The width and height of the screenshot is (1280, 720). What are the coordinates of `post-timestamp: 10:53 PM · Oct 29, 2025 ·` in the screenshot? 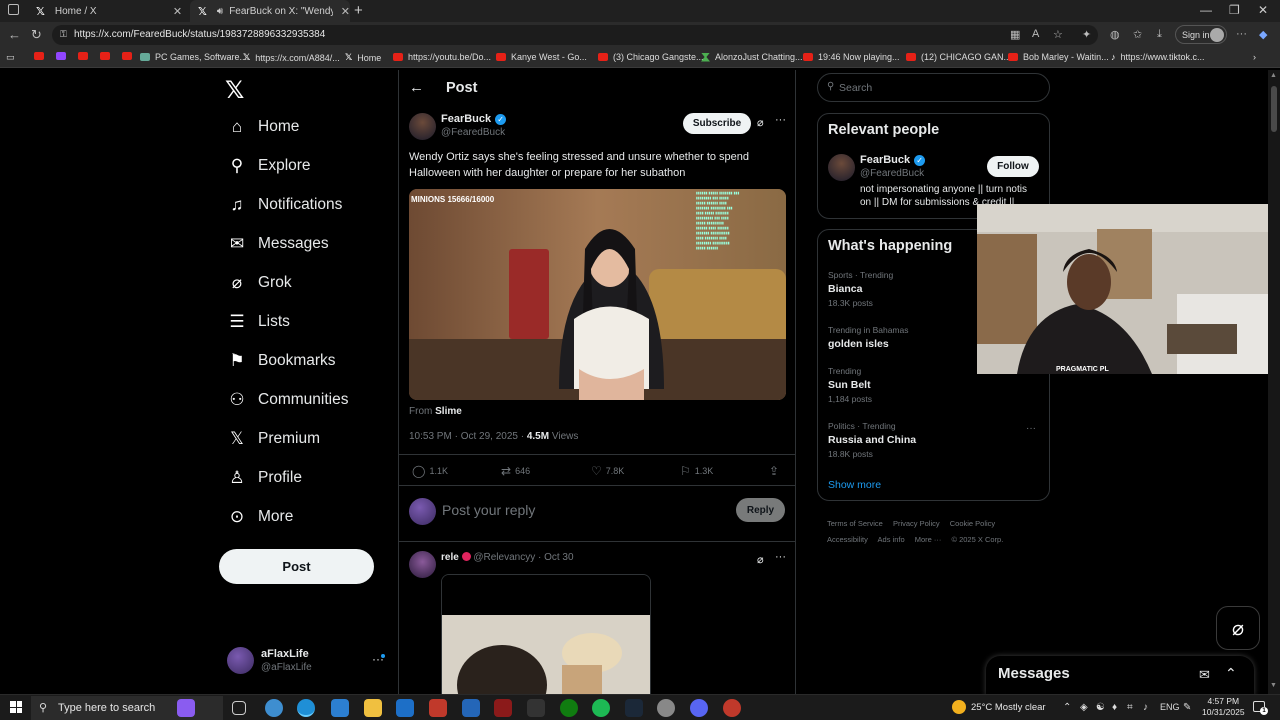 It's located at (466, 436).